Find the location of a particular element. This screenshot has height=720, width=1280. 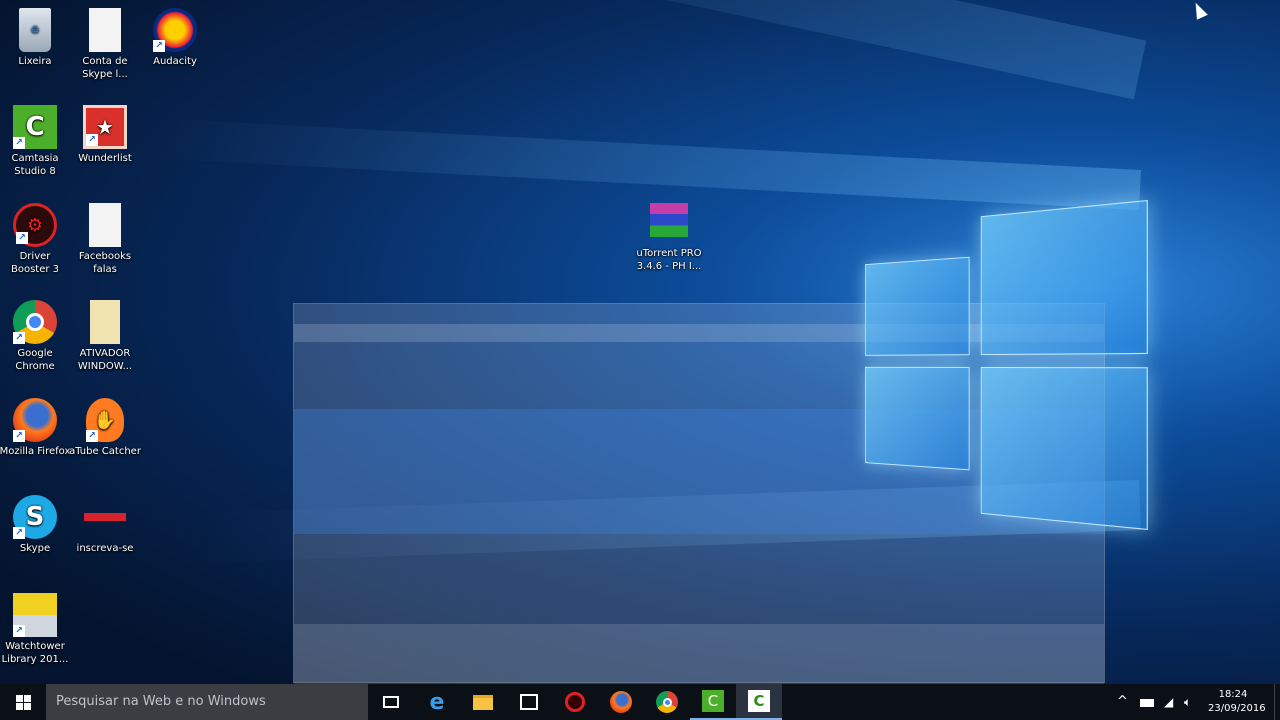

clock-date: 23/09/2016 is located at coordinates (1237, 708).